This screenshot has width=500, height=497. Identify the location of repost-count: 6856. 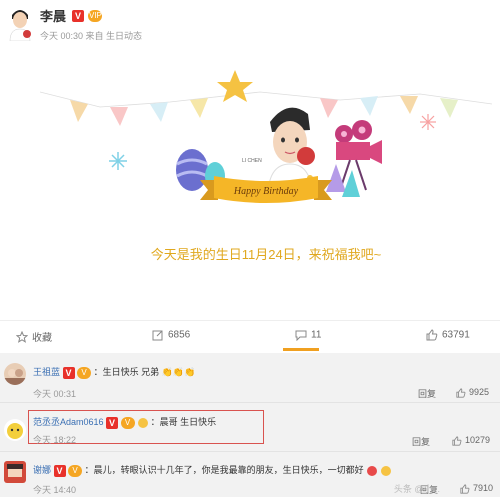
(179, 335).